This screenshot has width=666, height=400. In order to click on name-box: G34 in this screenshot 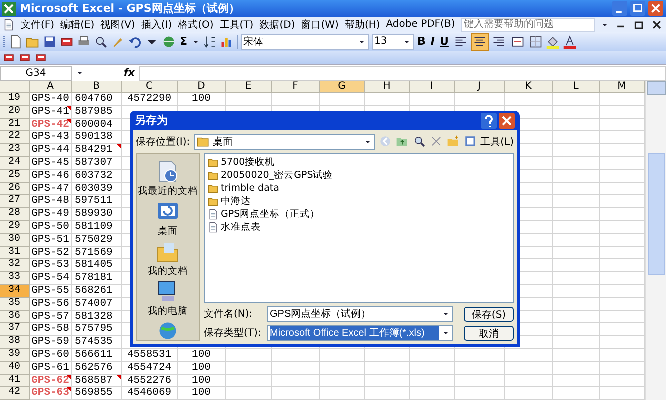, I will do `click(36, 73)`.